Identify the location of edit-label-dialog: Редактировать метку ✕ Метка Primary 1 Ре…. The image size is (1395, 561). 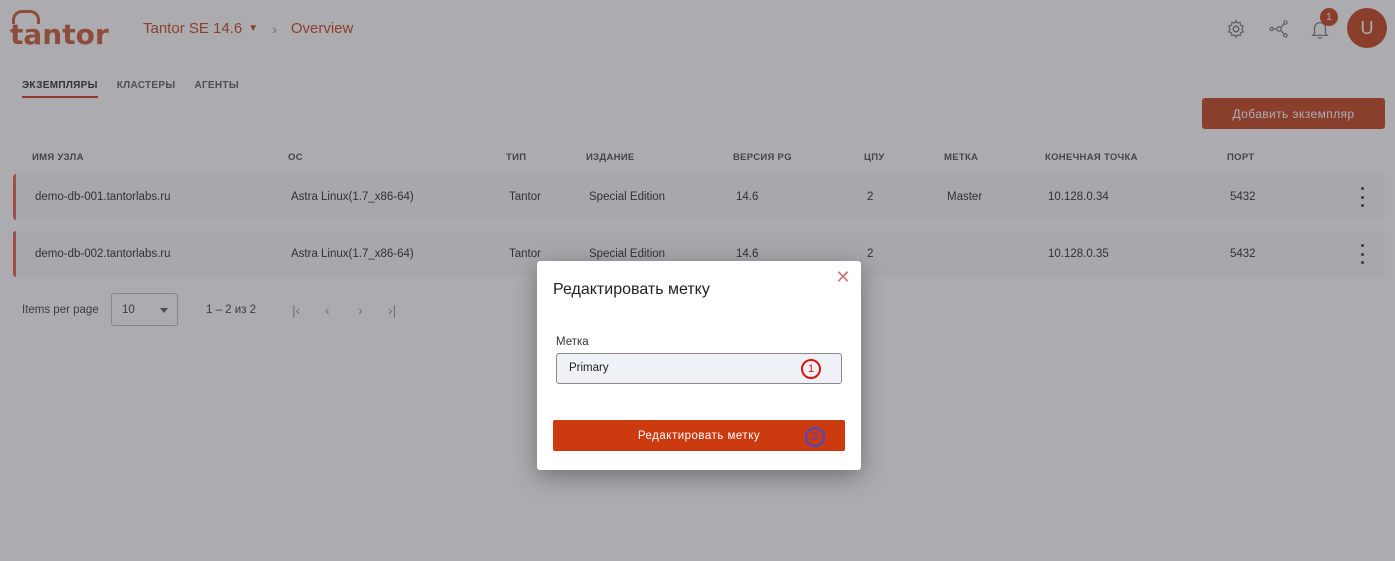
(699, 365).